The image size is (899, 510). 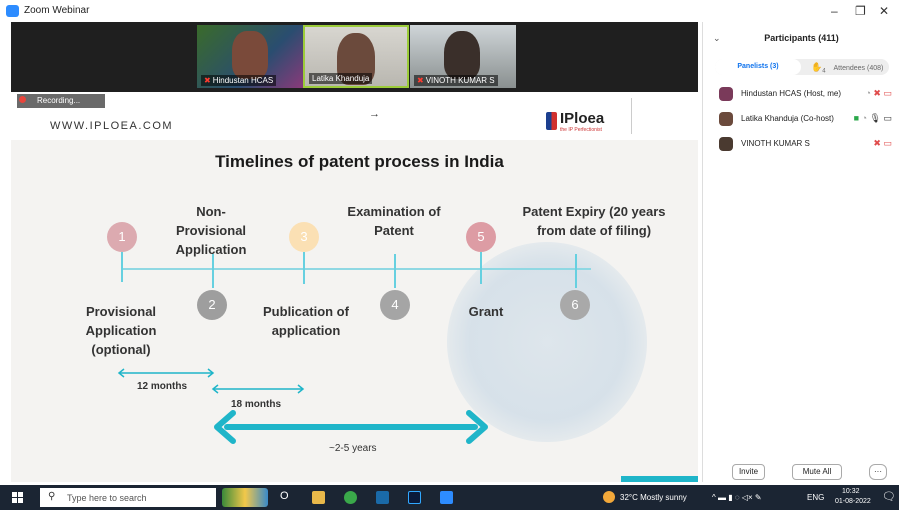 I want to click on total-duration-label: ~2-5 years, so click(x=353, y=448).